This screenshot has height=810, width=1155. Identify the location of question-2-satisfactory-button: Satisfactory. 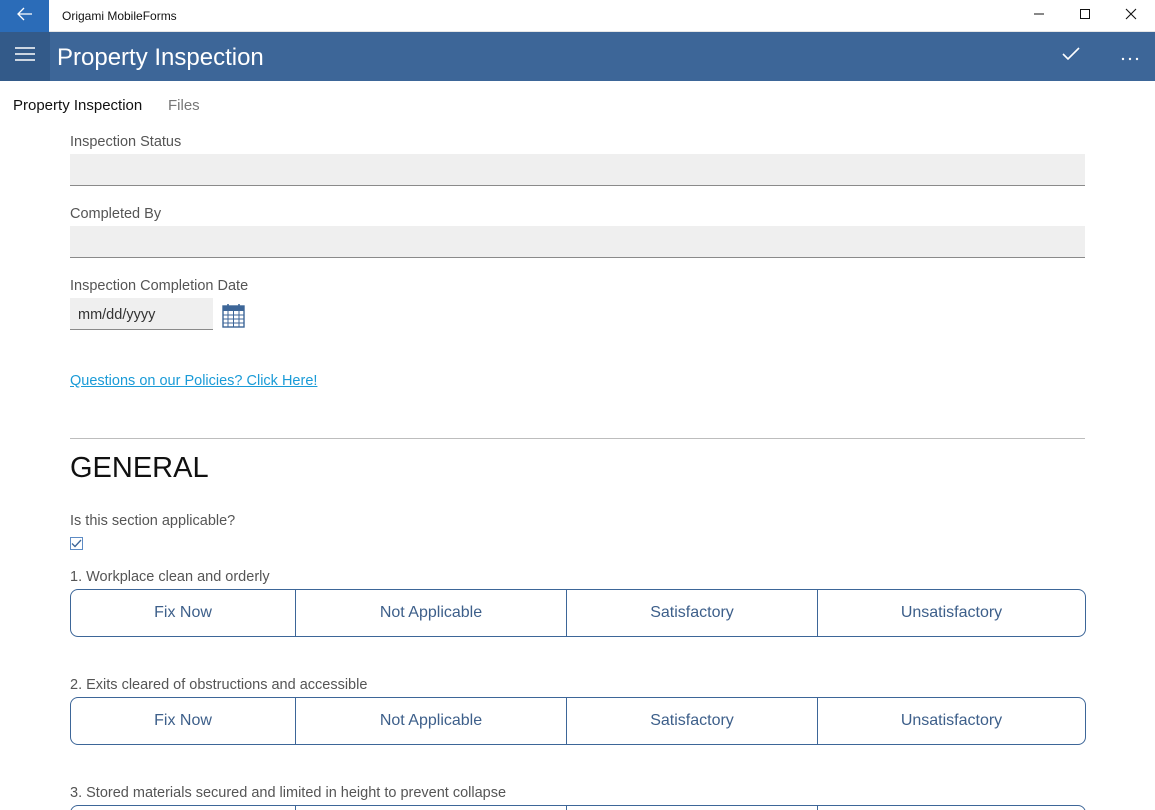
(691, 721).